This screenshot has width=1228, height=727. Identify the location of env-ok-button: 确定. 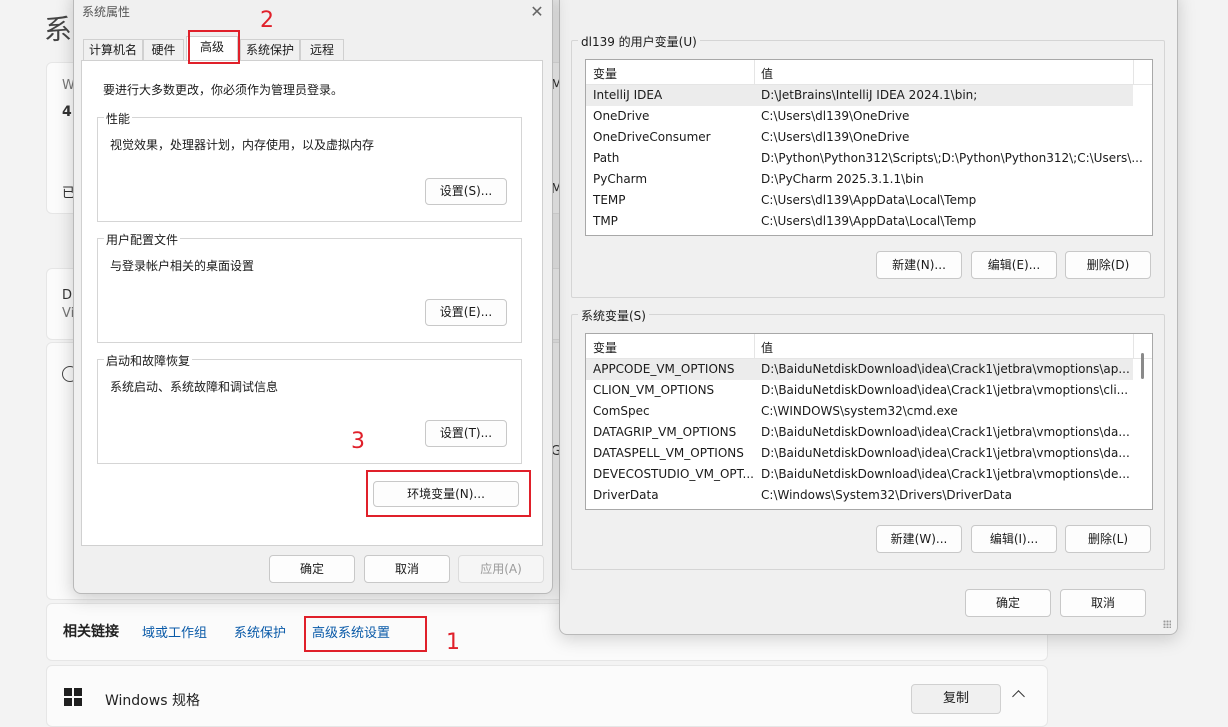
(1008, 603).